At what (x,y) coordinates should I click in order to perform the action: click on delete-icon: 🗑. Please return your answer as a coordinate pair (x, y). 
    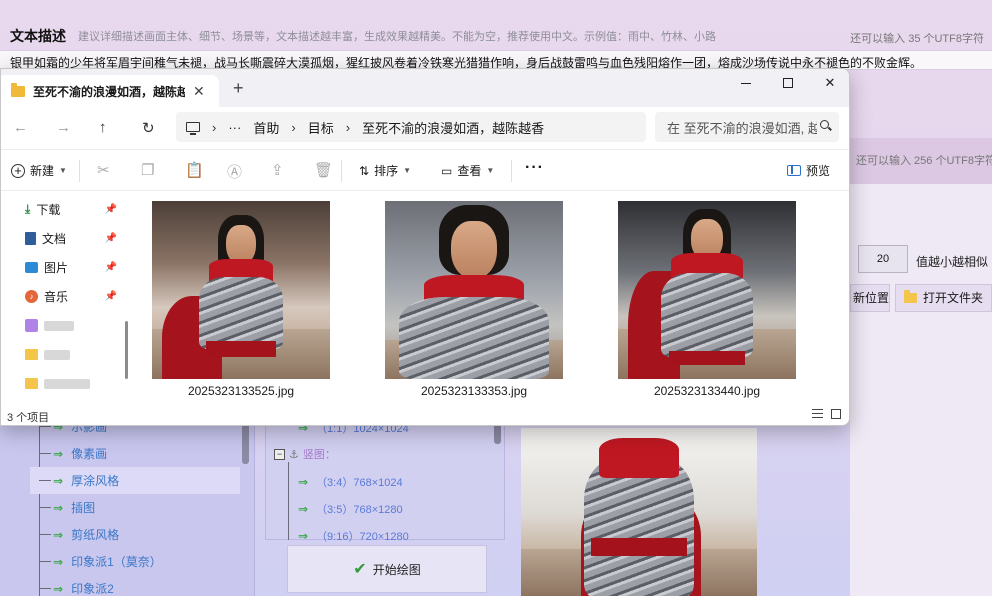
    Looking at the image, I should click on (323, 170).